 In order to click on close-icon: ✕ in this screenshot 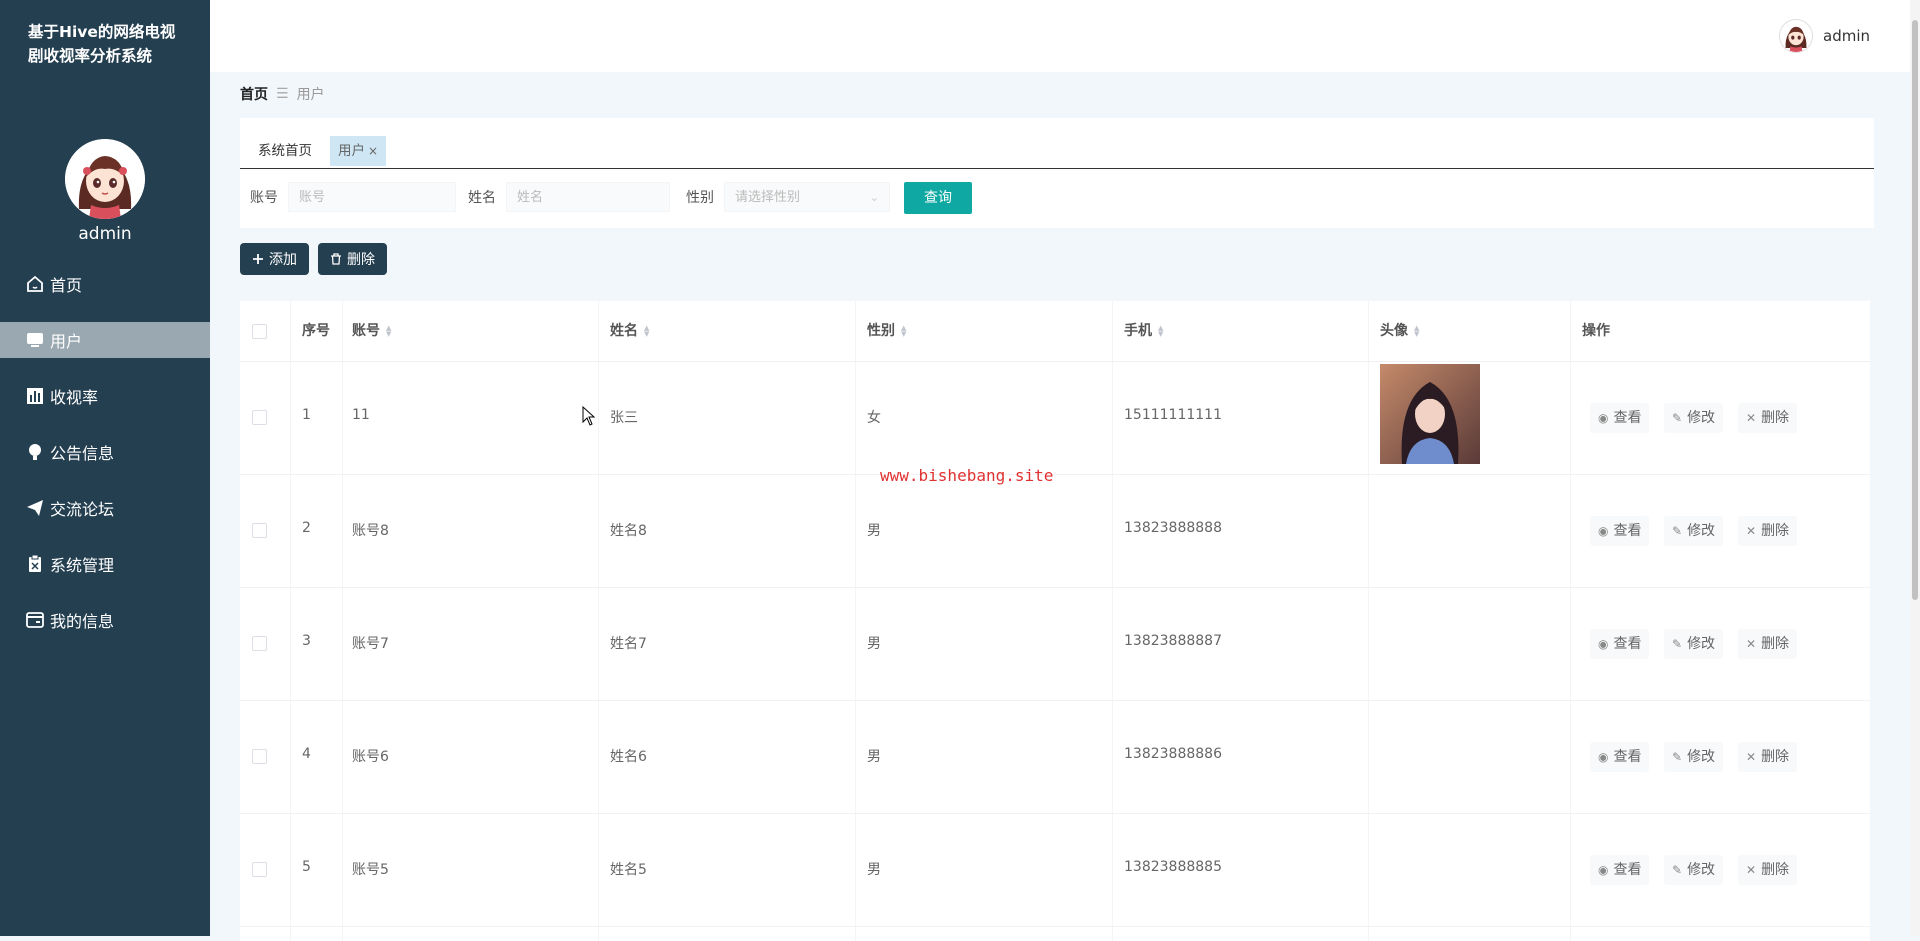, I will do `click(1751, 870)`.